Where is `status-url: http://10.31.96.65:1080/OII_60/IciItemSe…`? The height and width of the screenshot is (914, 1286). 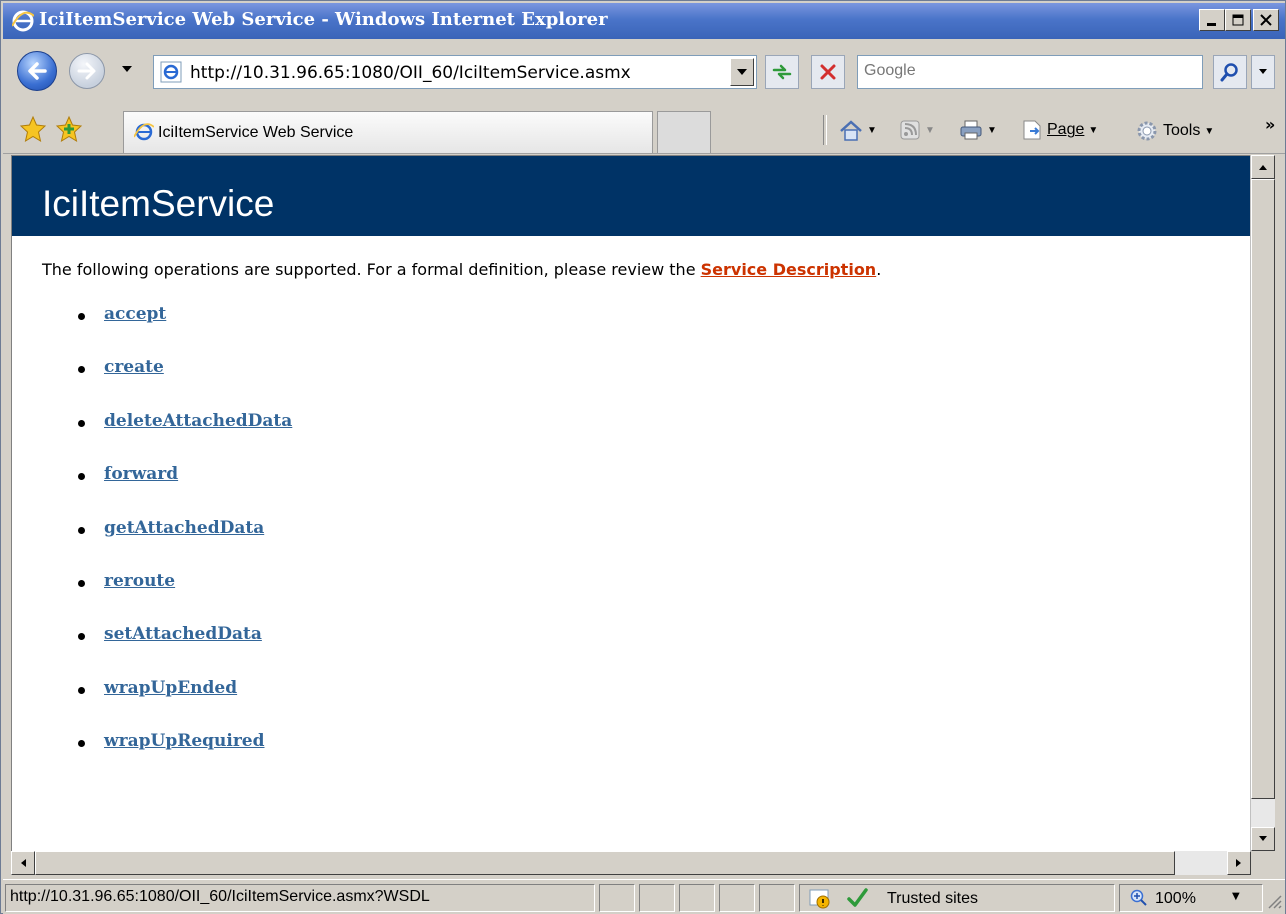 status-url: http://10.31.96.65:1080/OII_60/IciItemSe… is located at coordinates (220, 896).